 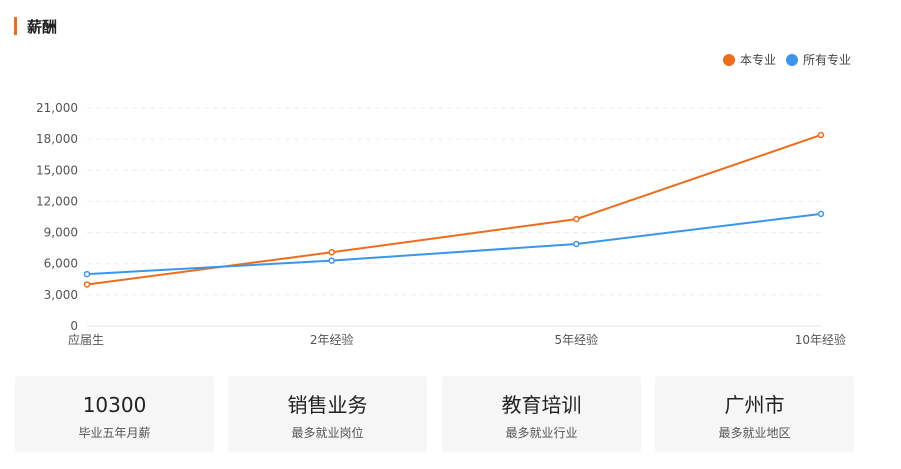 What do you see at coordinates (114, 405) in the screenshot?
I see `stat-value: 10300` at bounding box center [114, 405].